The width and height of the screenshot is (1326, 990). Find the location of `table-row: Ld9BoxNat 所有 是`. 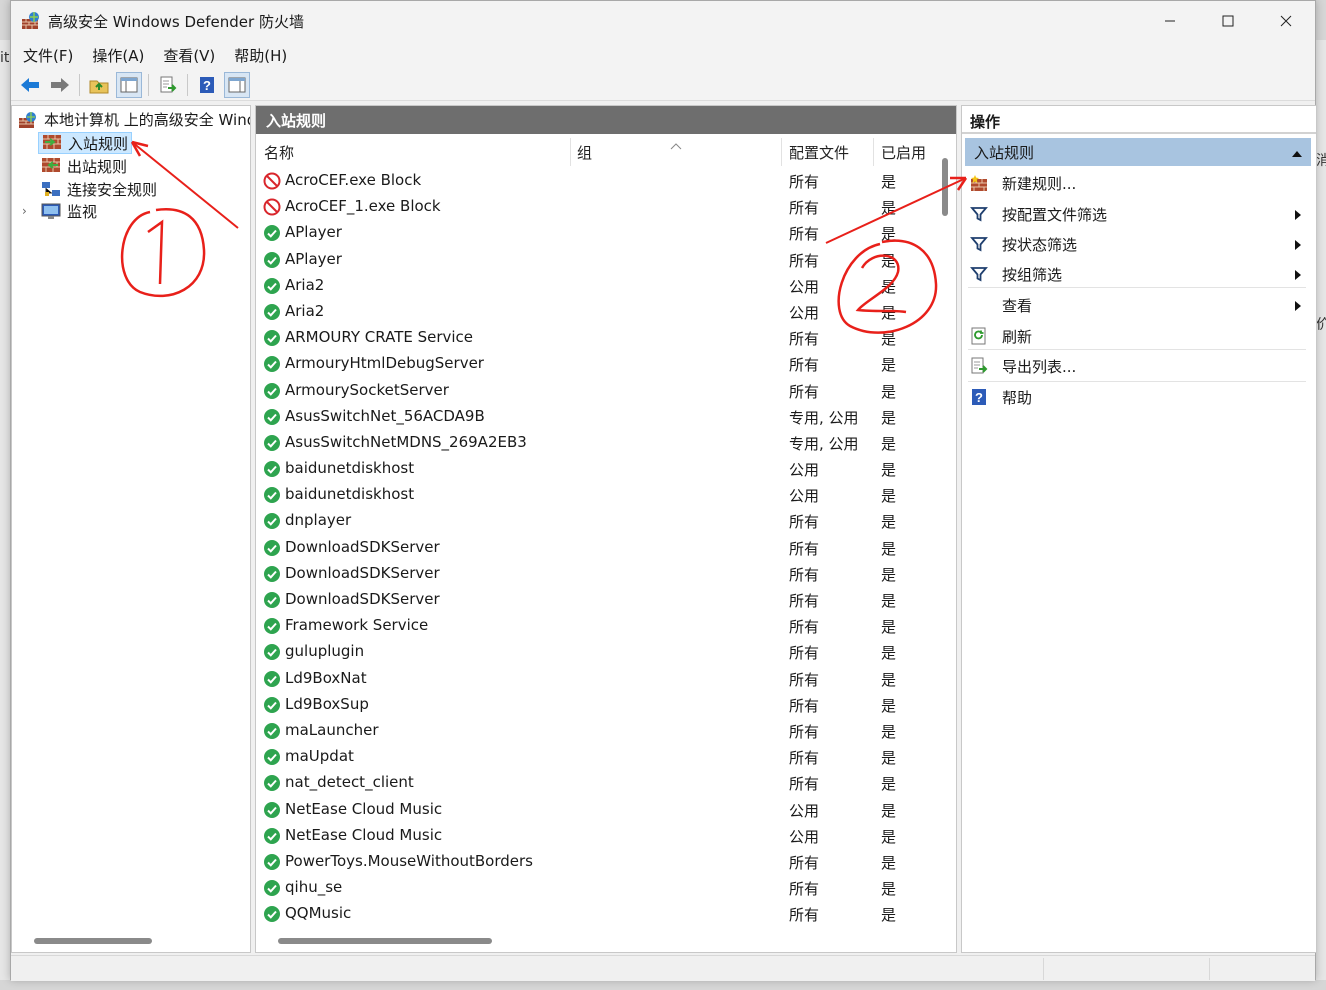

table-row: Ld9BoxNat 所有 是 is located at coordinates (596, 679).